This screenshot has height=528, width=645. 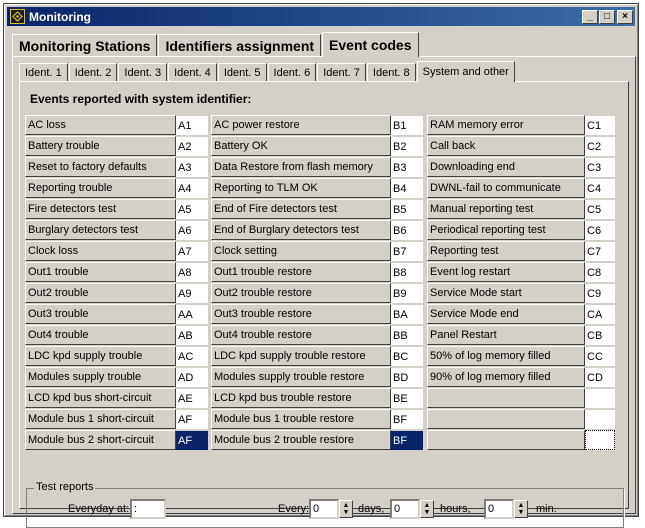 I want to click on tab-monitoring-stations: Monitoring Stations, so click(x=85, y=45).